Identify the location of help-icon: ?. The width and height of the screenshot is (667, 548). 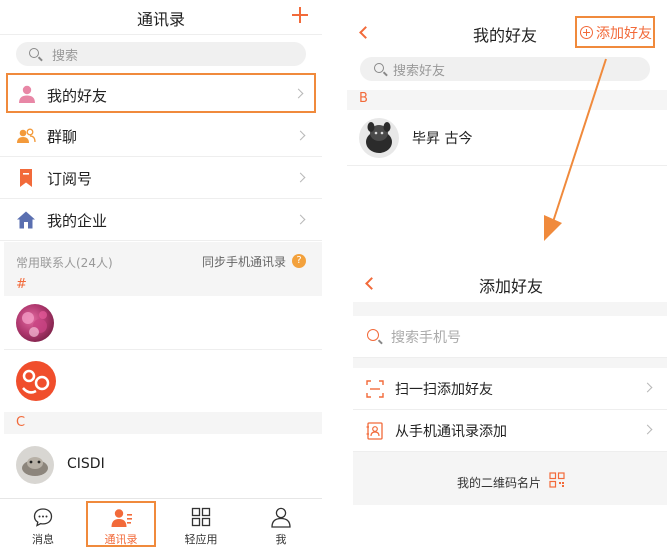
(299, 261).